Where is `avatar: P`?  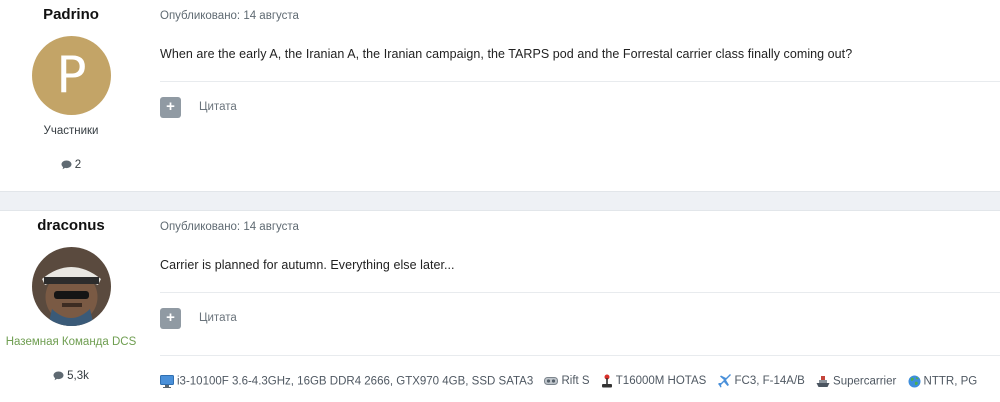 avatar: P is located at coordinates (71, 75).